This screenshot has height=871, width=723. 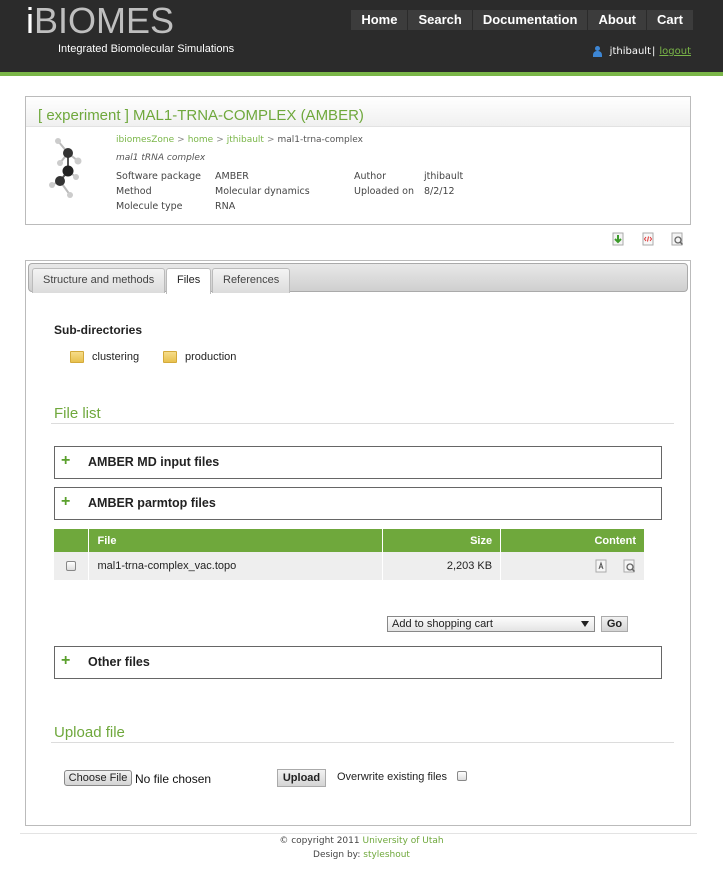 What do you see at coordinates (358, 278) in the screenshot?
I see `tab-bar: Structure and methods Files References` at bounding box center [358, 278].